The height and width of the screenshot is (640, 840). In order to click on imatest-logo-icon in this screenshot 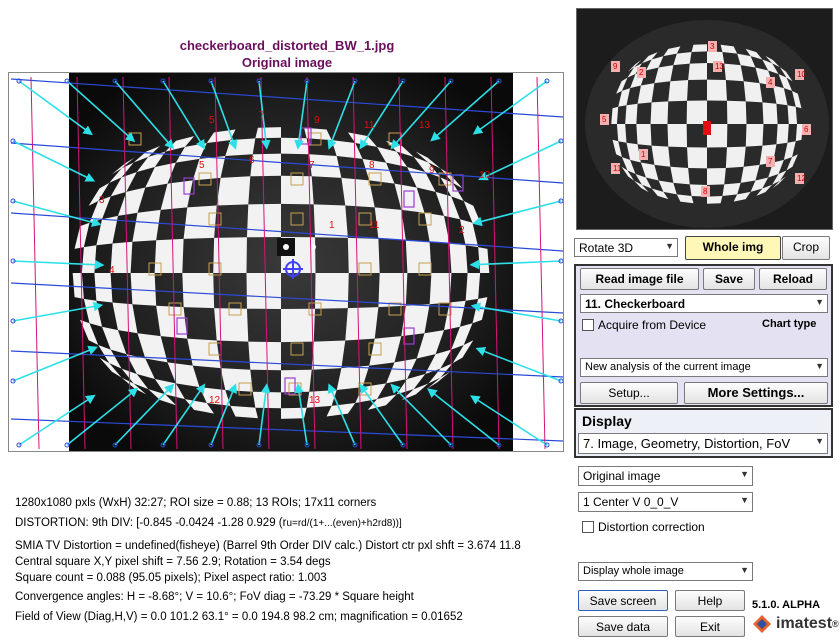, I will do `click(762, 624)`.